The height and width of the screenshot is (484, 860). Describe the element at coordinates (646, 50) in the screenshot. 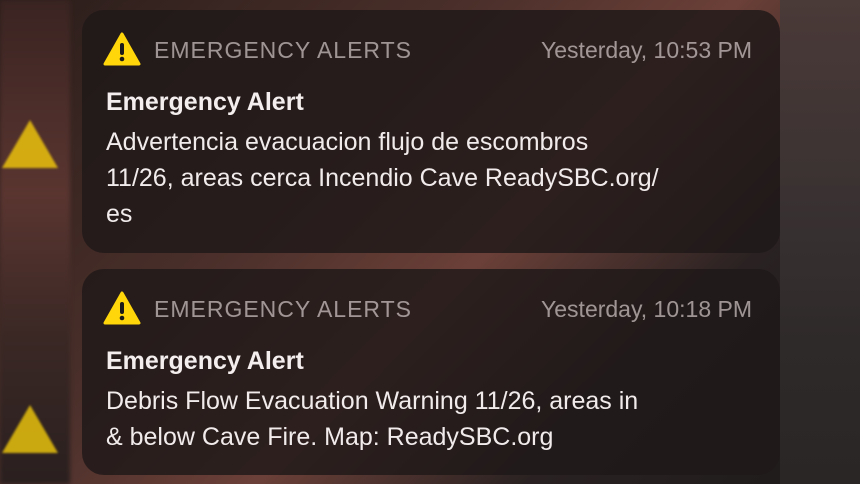

I see `notification-time: Yesterday, 10:53 PM` at that location.